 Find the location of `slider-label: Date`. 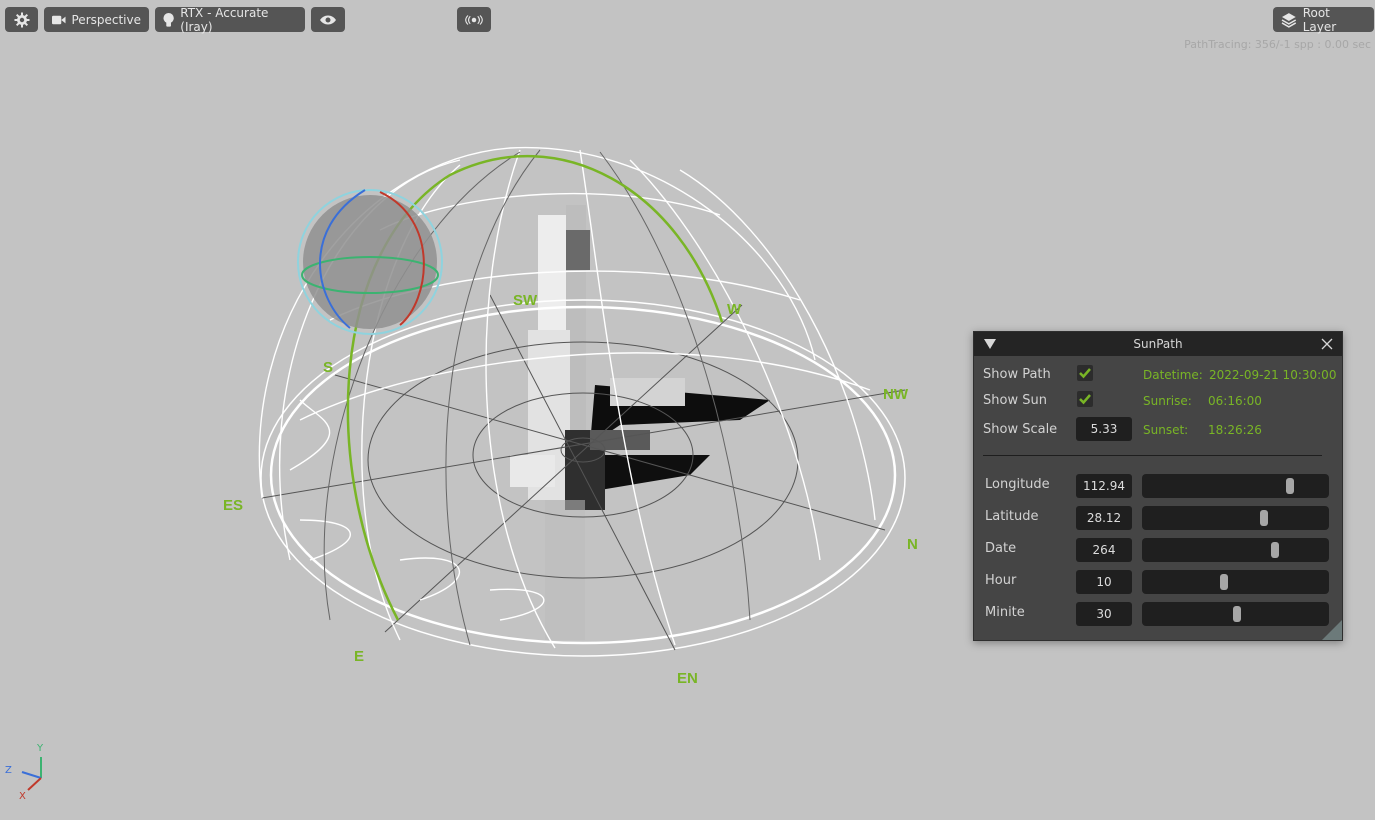

slider-label: Date is located at coordinates (1001, 548).